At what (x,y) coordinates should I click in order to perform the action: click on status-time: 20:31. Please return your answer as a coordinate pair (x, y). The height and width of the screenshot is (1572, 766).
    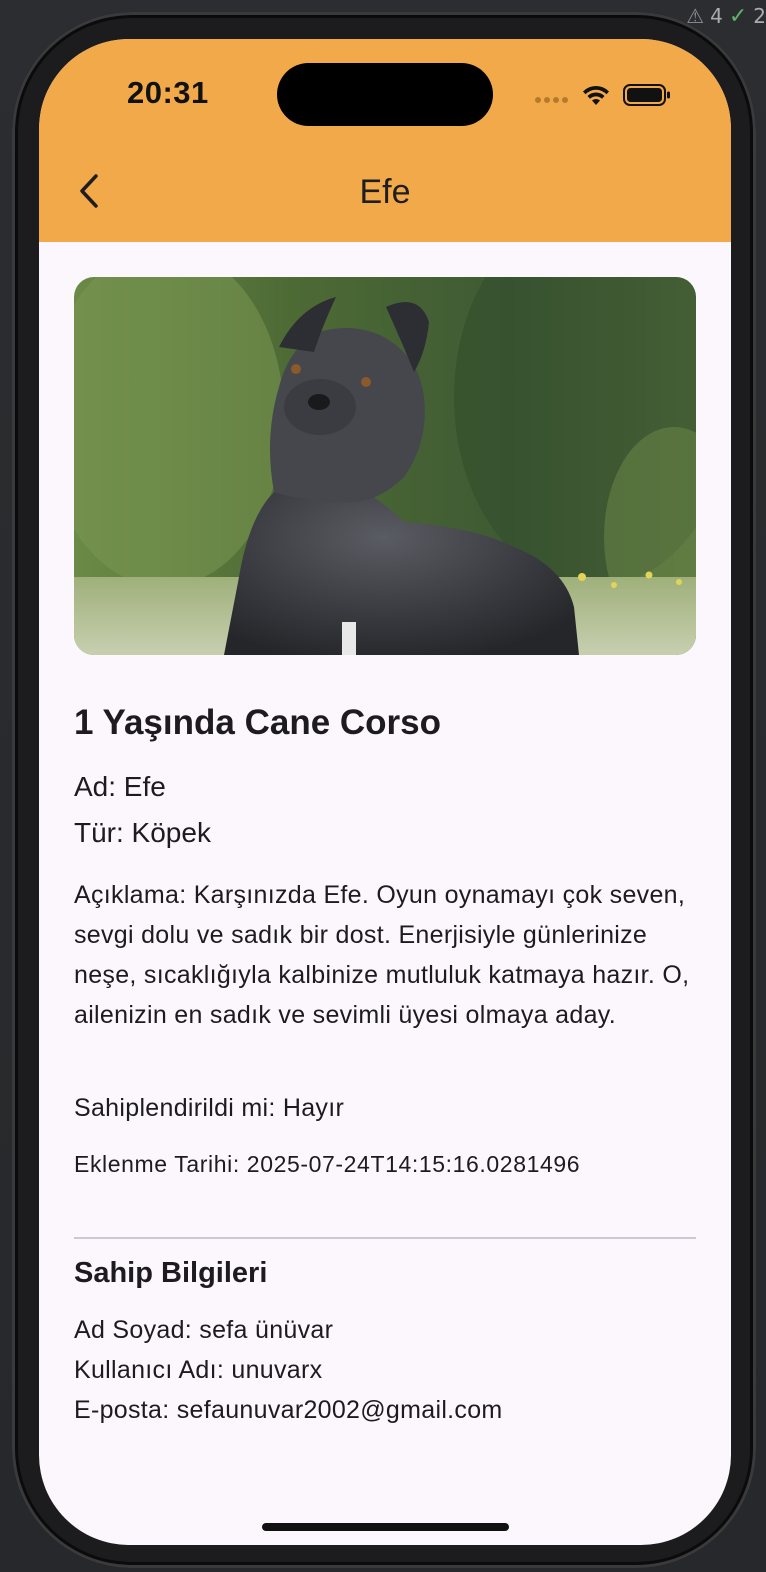
    Looking at the image, I should click on (168, 92).